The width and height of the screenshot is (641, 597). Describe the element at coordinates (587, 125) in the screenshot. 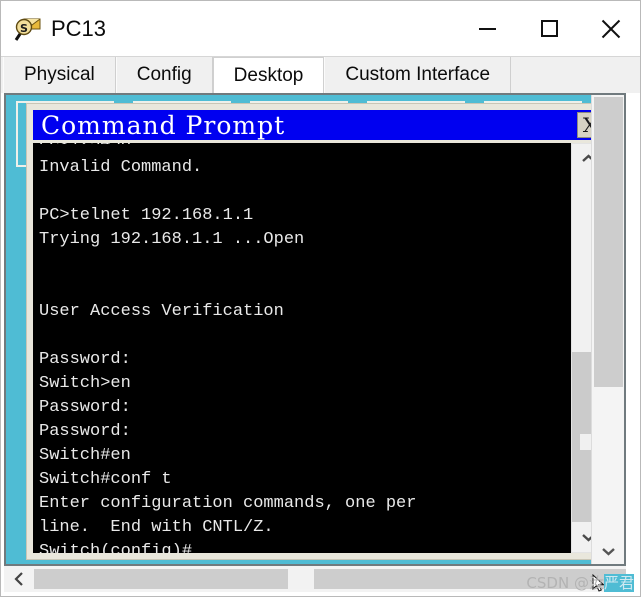

I see `command-prompt-close-label: X` at that location.